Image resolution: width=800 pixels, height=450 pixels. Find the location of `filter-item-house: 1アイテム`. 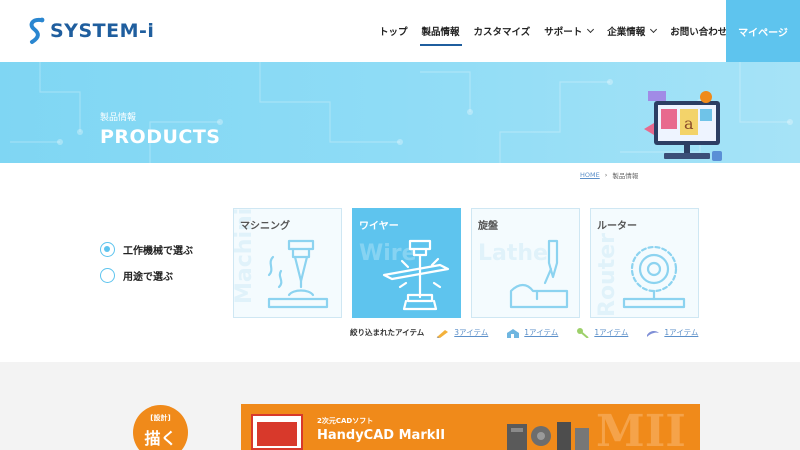

filter-item-house: 1アイテム is located at coordinates (532, 332).